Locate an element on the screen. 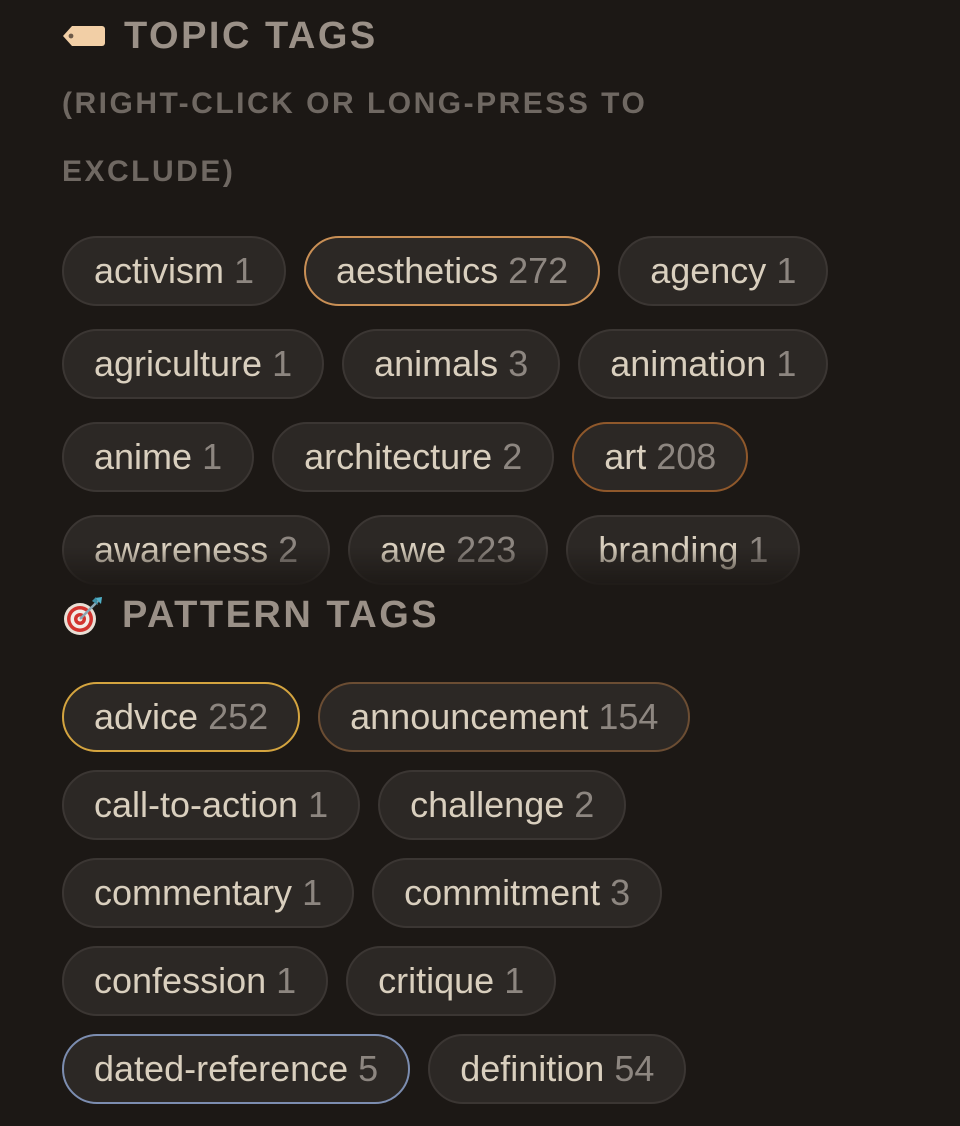 The height and width of the screenshot is (1126, 960). tag-name: definition is located at coordinates (532, 1068).